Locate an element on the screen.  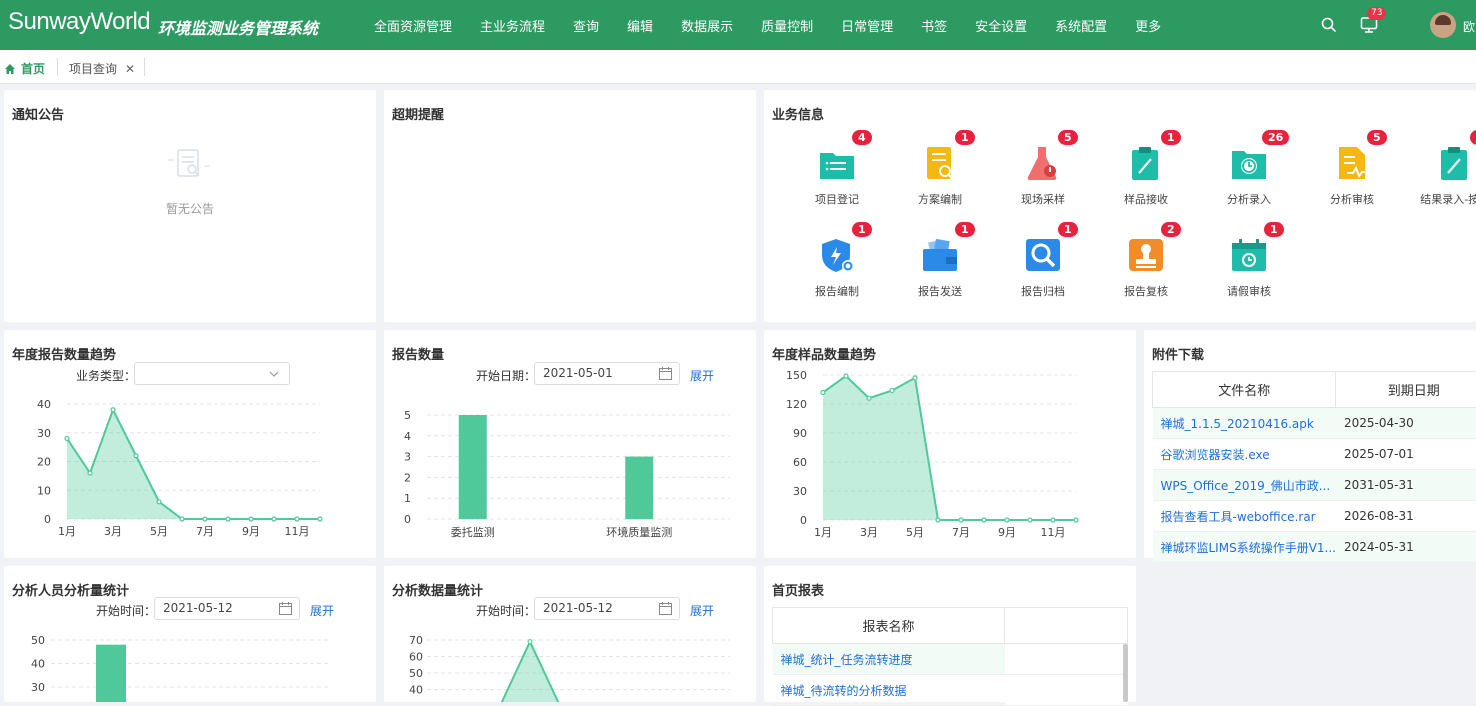
stamp-icon is located at coordinates (1146, 256).